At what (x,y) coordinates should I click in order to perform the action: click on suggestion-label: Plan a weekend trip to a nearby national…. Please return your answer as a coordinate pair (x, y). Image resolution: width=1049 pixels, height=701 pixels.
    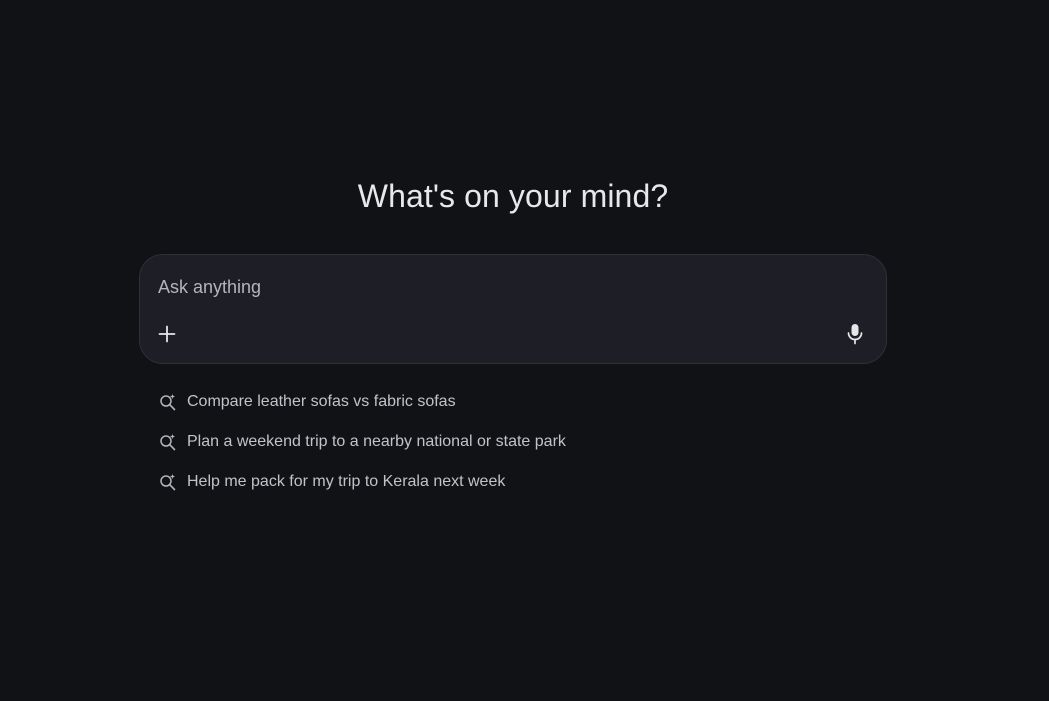
    Looking at the image, I should click on (376, 441).